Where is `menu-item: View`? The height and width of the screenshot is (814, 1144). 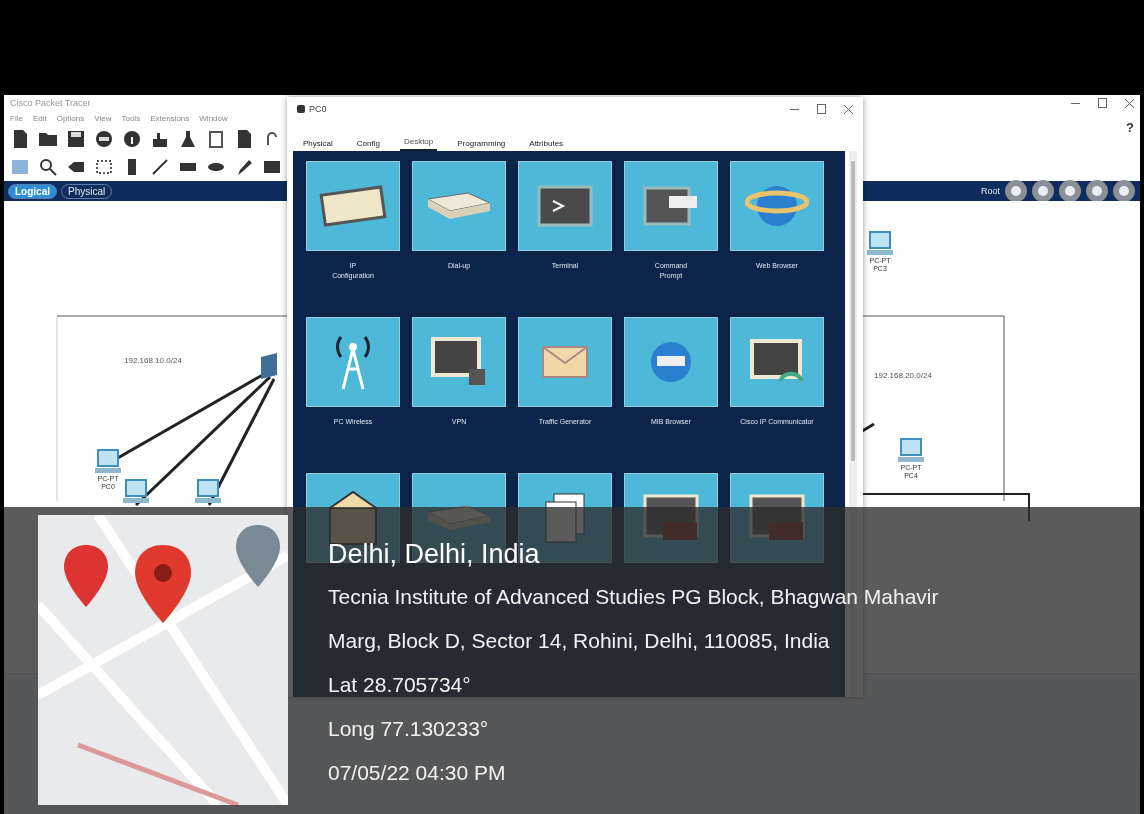
menu-item: View is located at coordinates (103, 118).